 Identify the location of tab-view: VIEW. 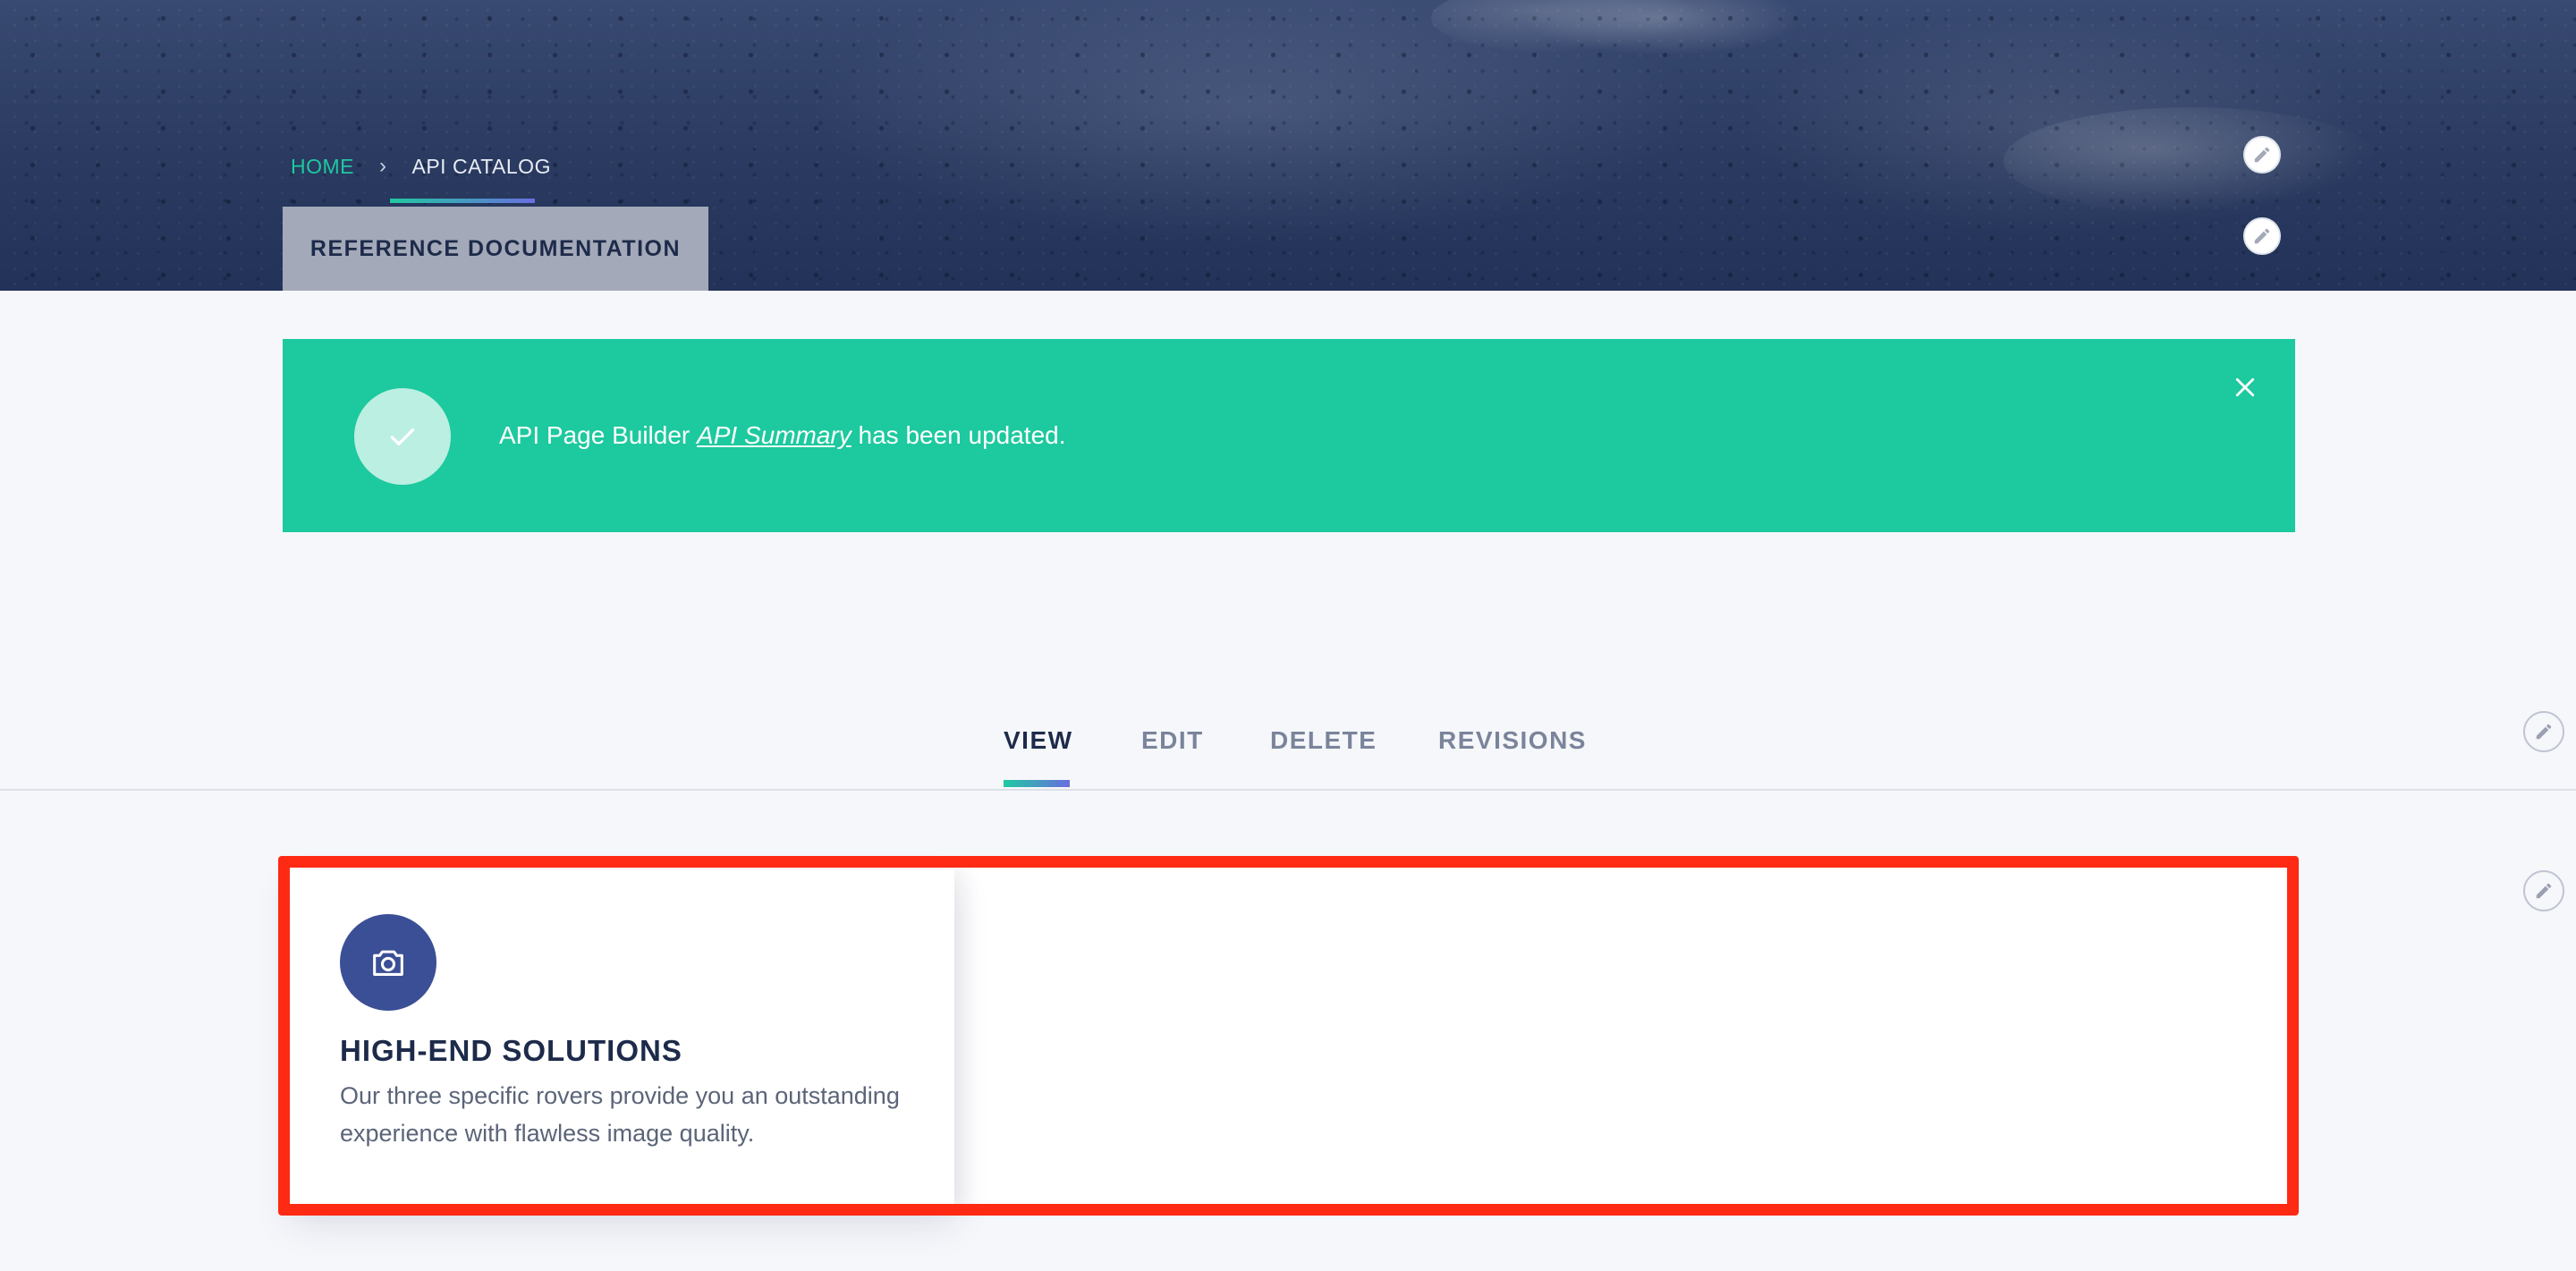
(1038, 740).